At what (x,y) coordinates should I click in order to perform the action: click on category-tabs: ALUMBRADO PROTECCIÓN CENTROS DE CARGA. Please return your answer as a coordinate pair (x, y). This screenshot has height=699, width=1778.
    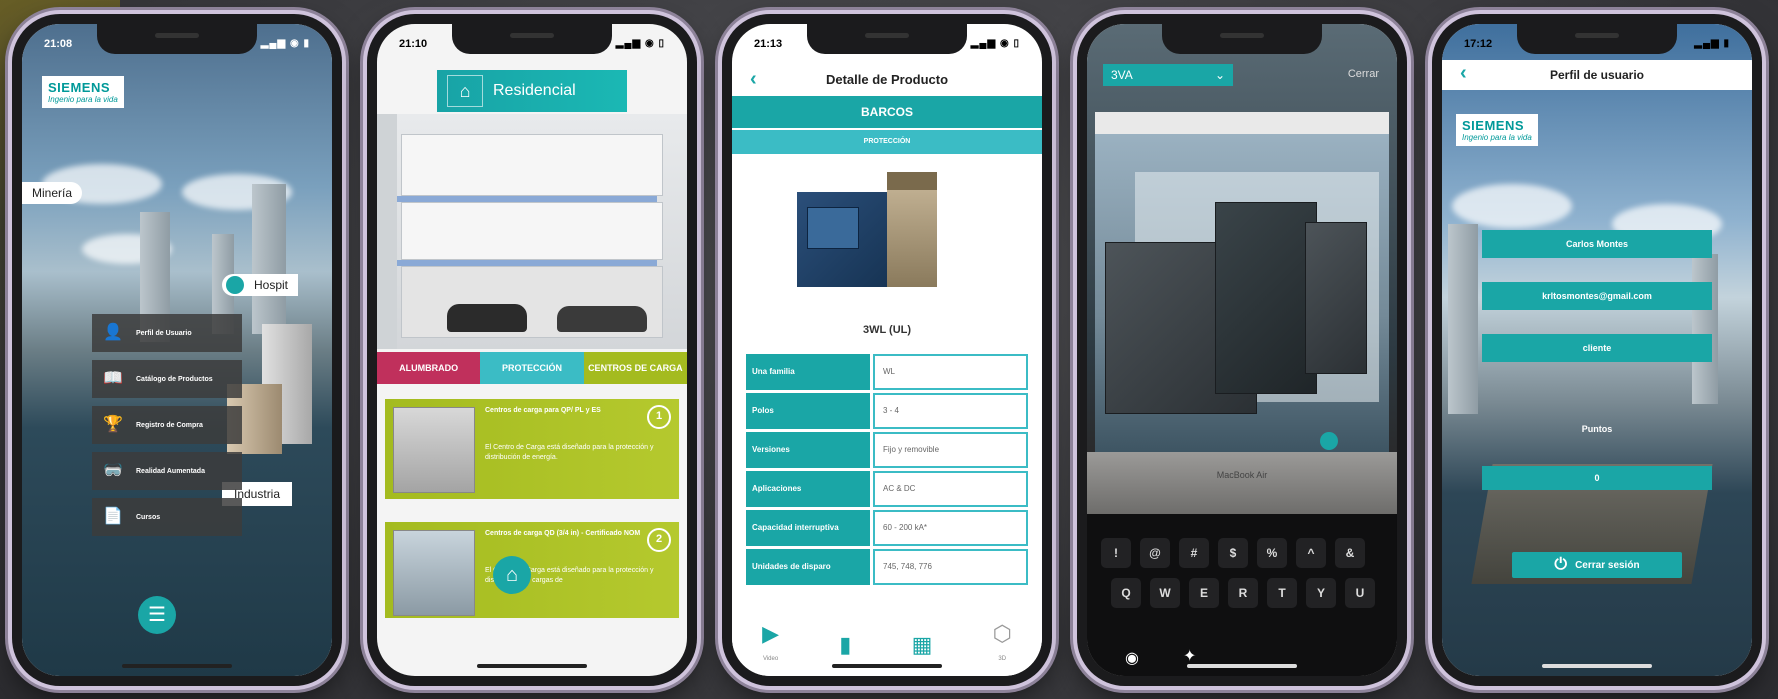
    Looking at the image, I should click on (532, 368).